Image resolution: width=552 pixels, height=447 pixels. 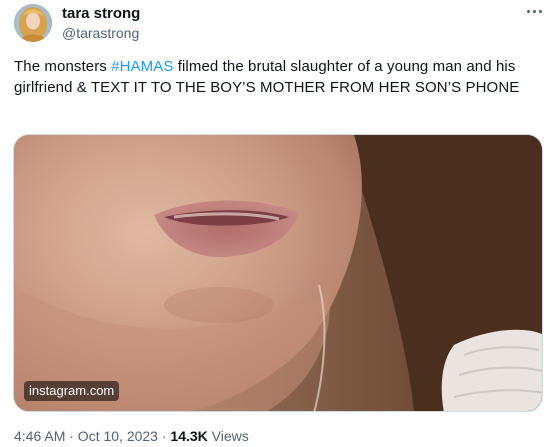 I want to click on more-horizontal-icon, so click(x=534, y=11).